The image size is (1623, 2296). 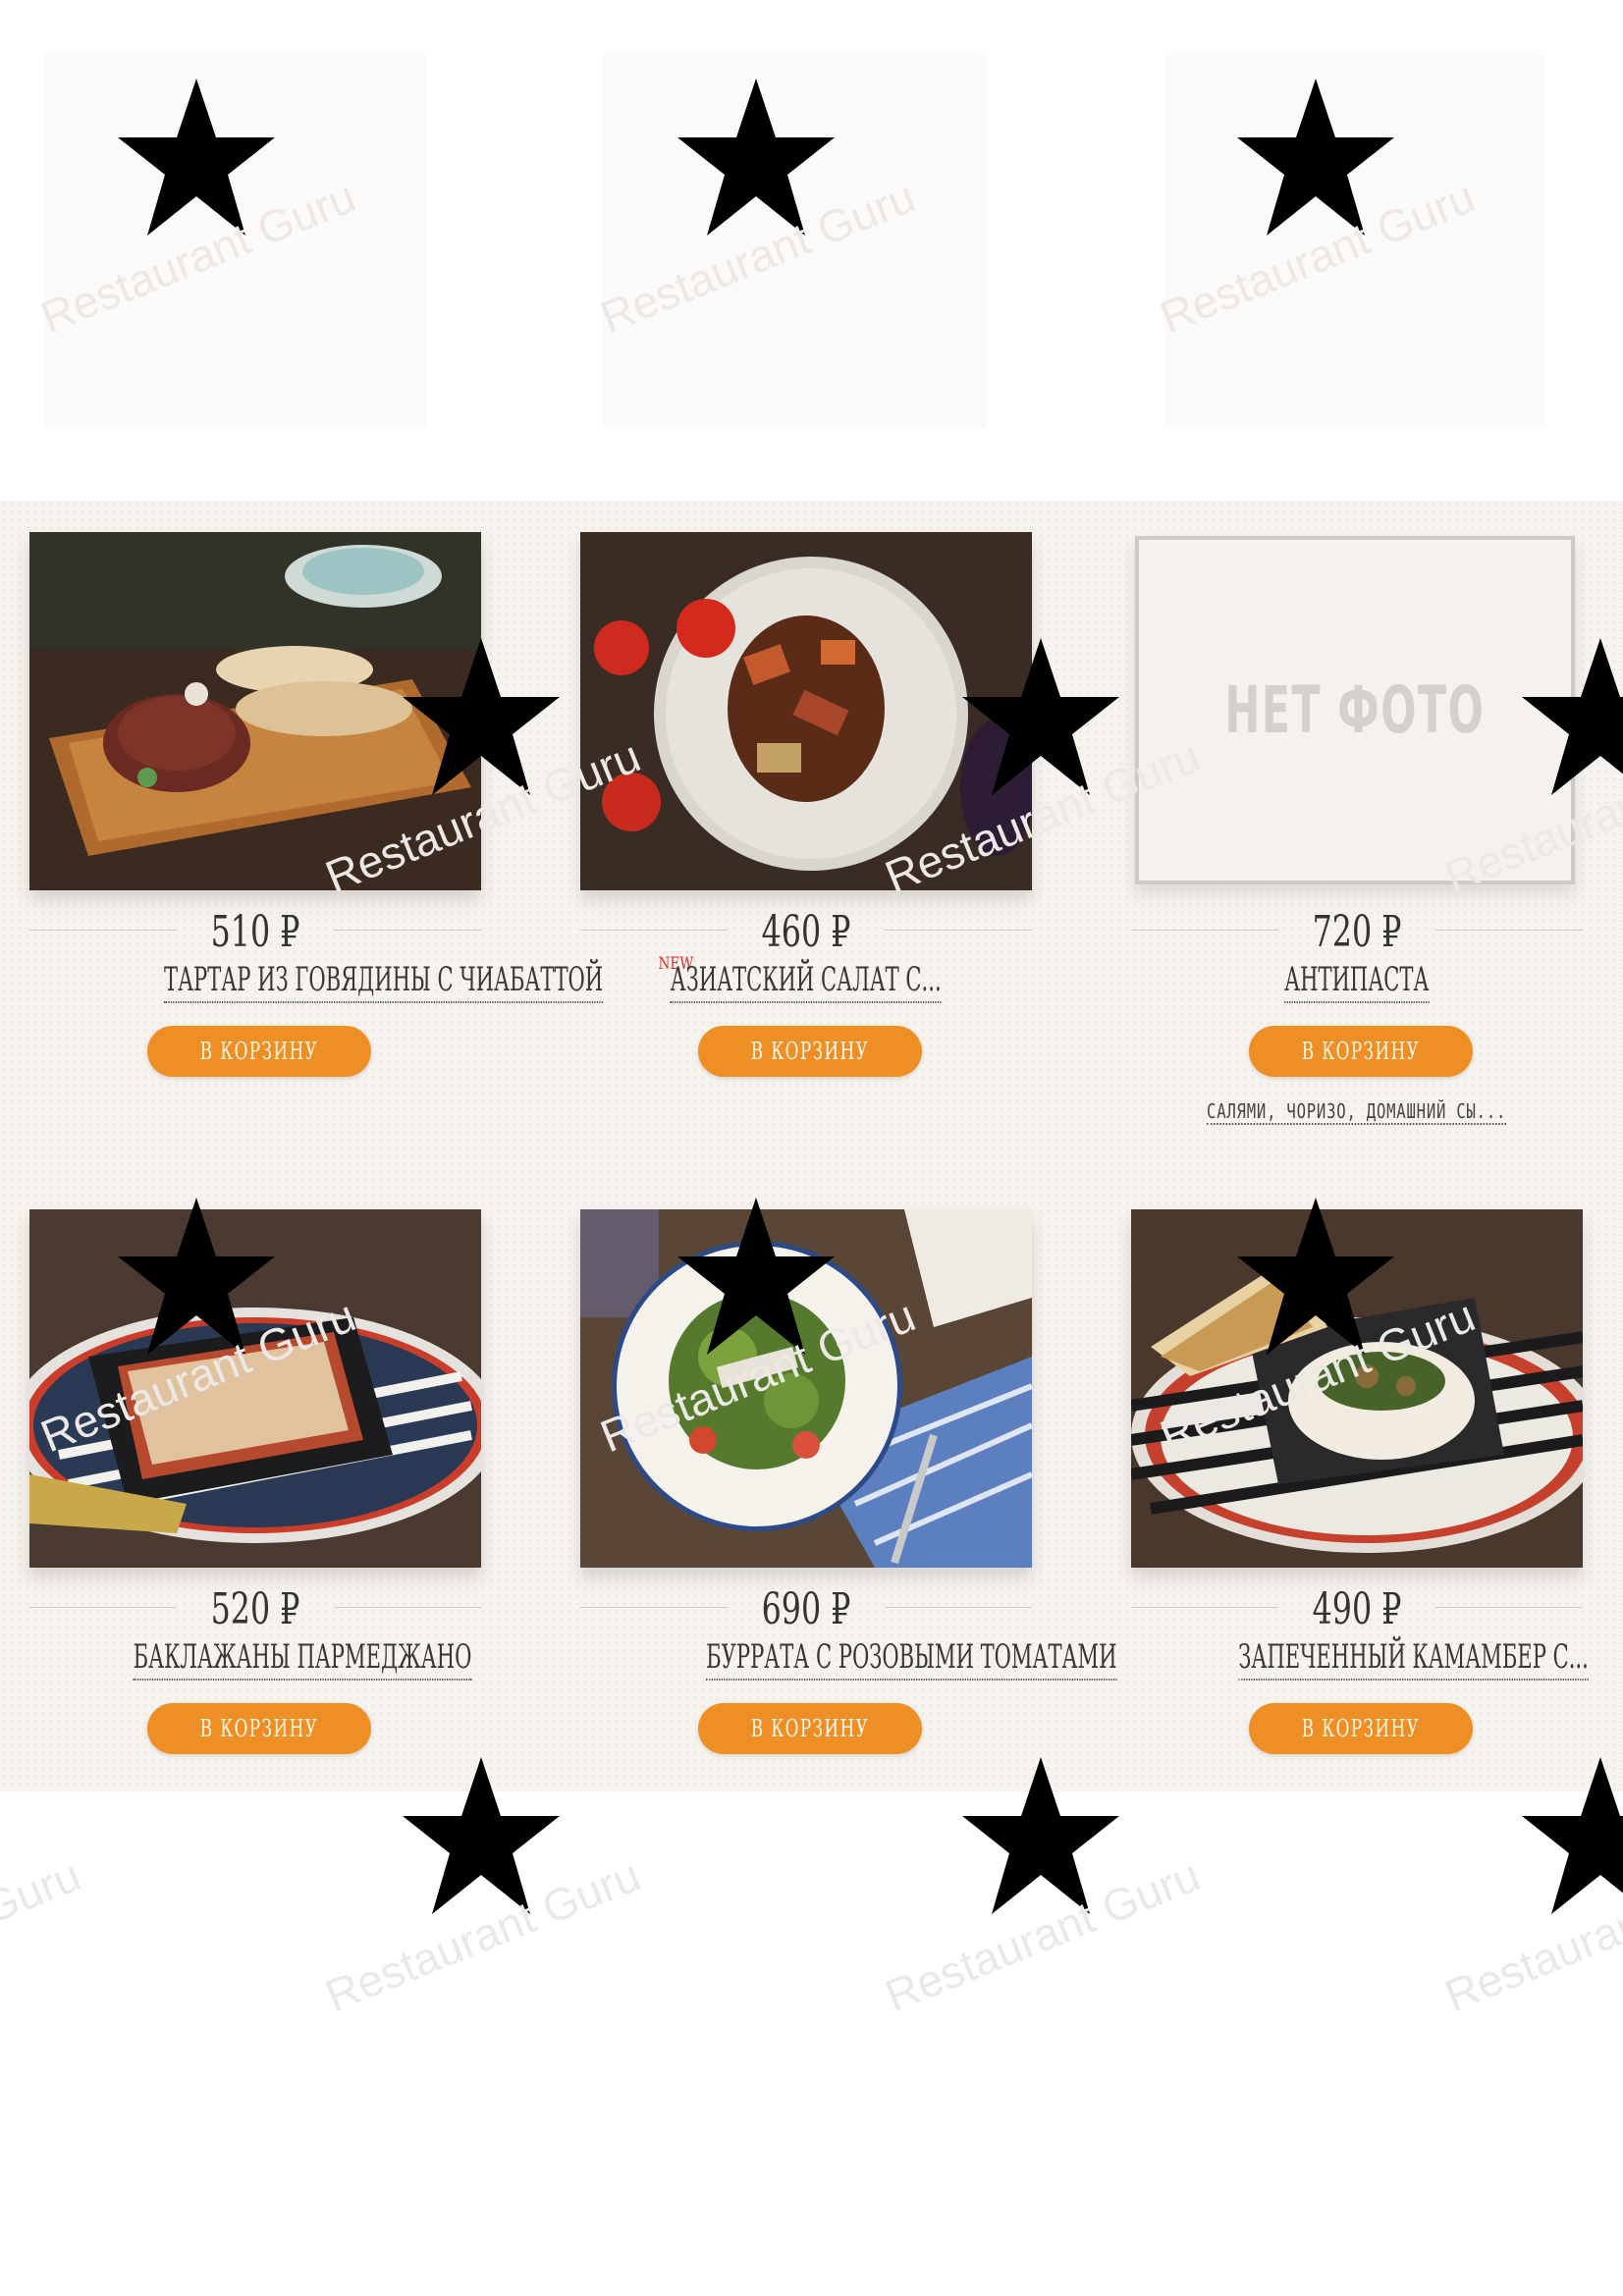 I want to click on product-price: 510 ₽, so click(x=255, y=932).